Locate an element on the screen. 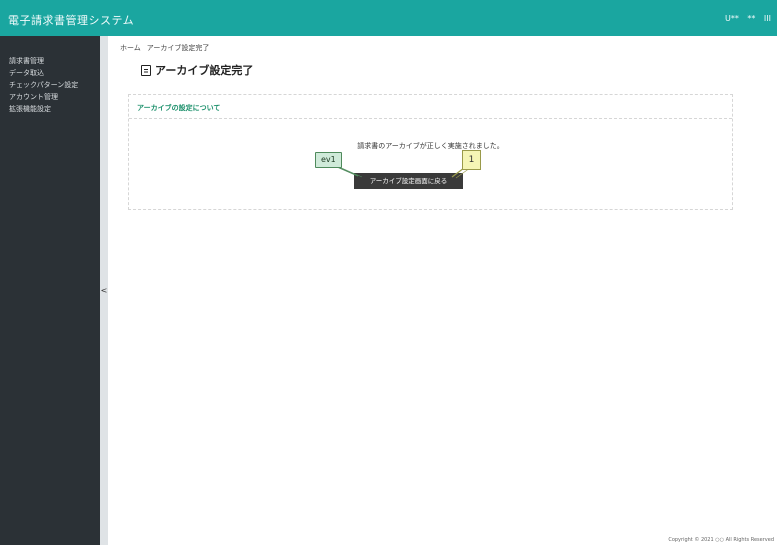 The image size is (777, 545). sidebar-item-check-pattern-settings: チェックパターン設定 is located at coordinates (50, 85).